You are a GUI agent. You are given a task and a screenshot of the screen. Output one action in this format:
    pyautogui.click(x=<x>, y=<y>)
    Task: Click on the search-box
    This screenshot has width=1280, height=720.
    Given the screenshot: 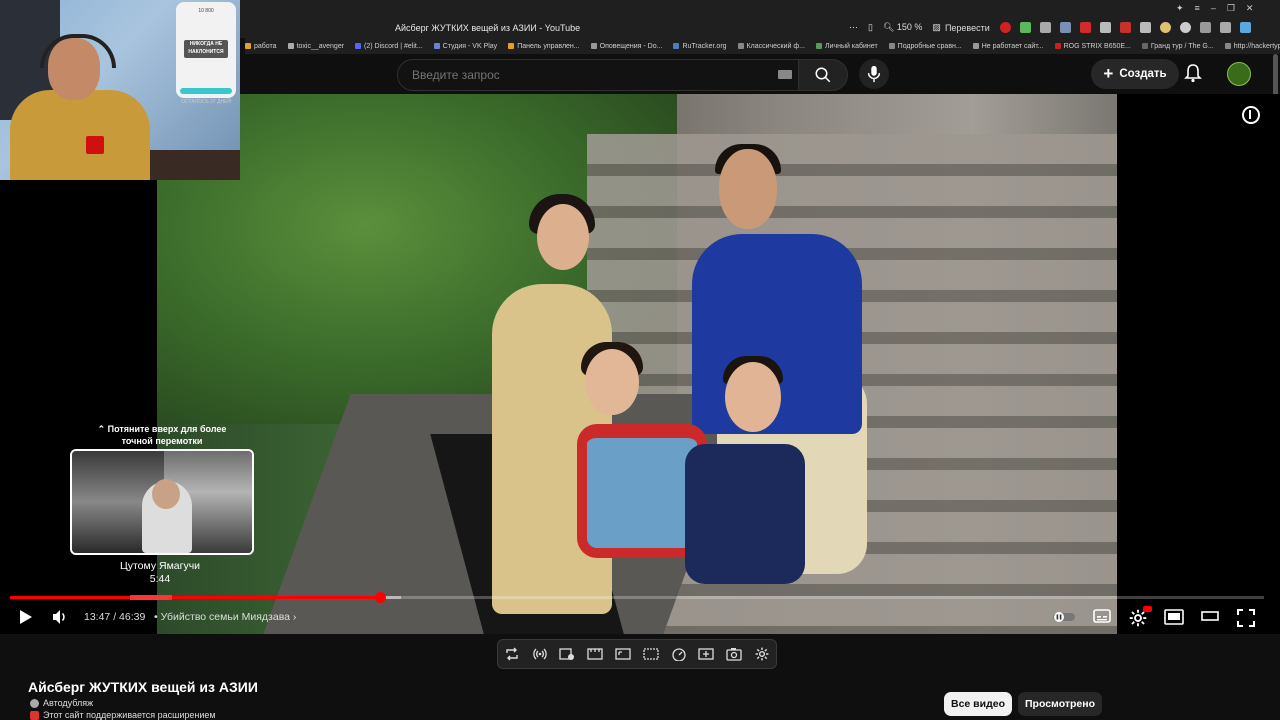 What is the action you would take?
    pyautogui.click(x=598, y=75)
    